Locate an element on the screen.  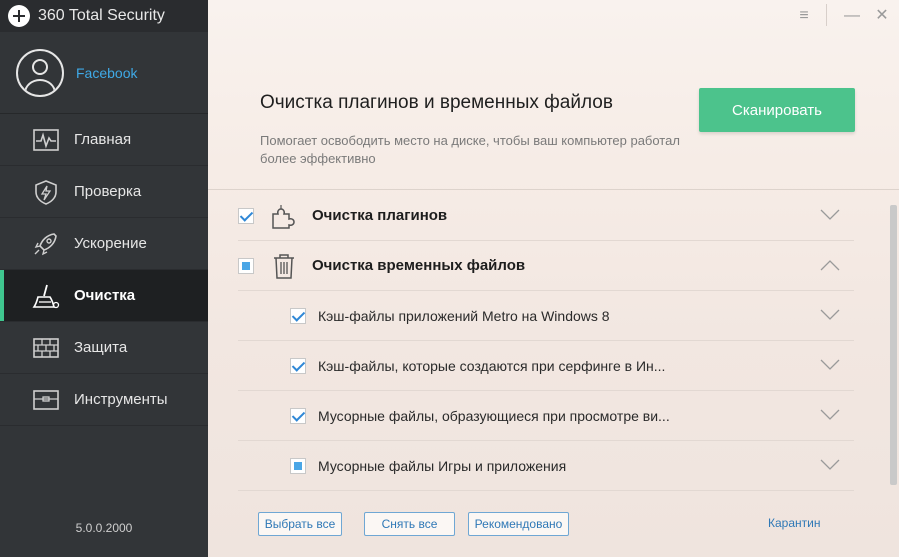
broom-icon is located at coordinates (46, 296).